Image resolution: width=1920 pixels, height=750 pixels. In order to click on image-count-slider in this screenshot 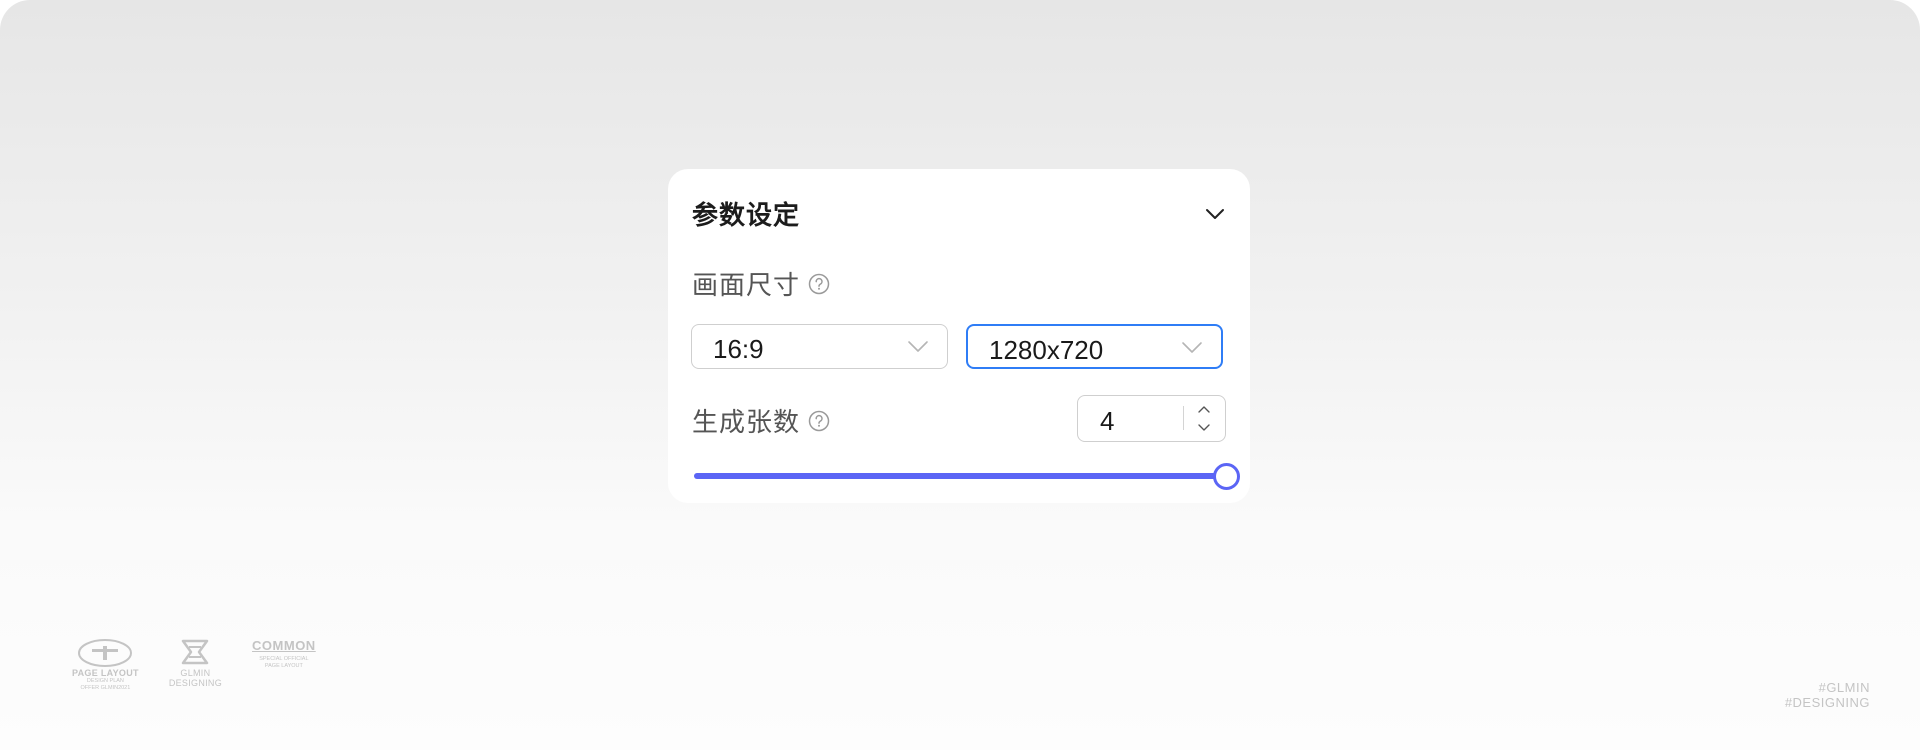, I will do `click(967, 476)`.